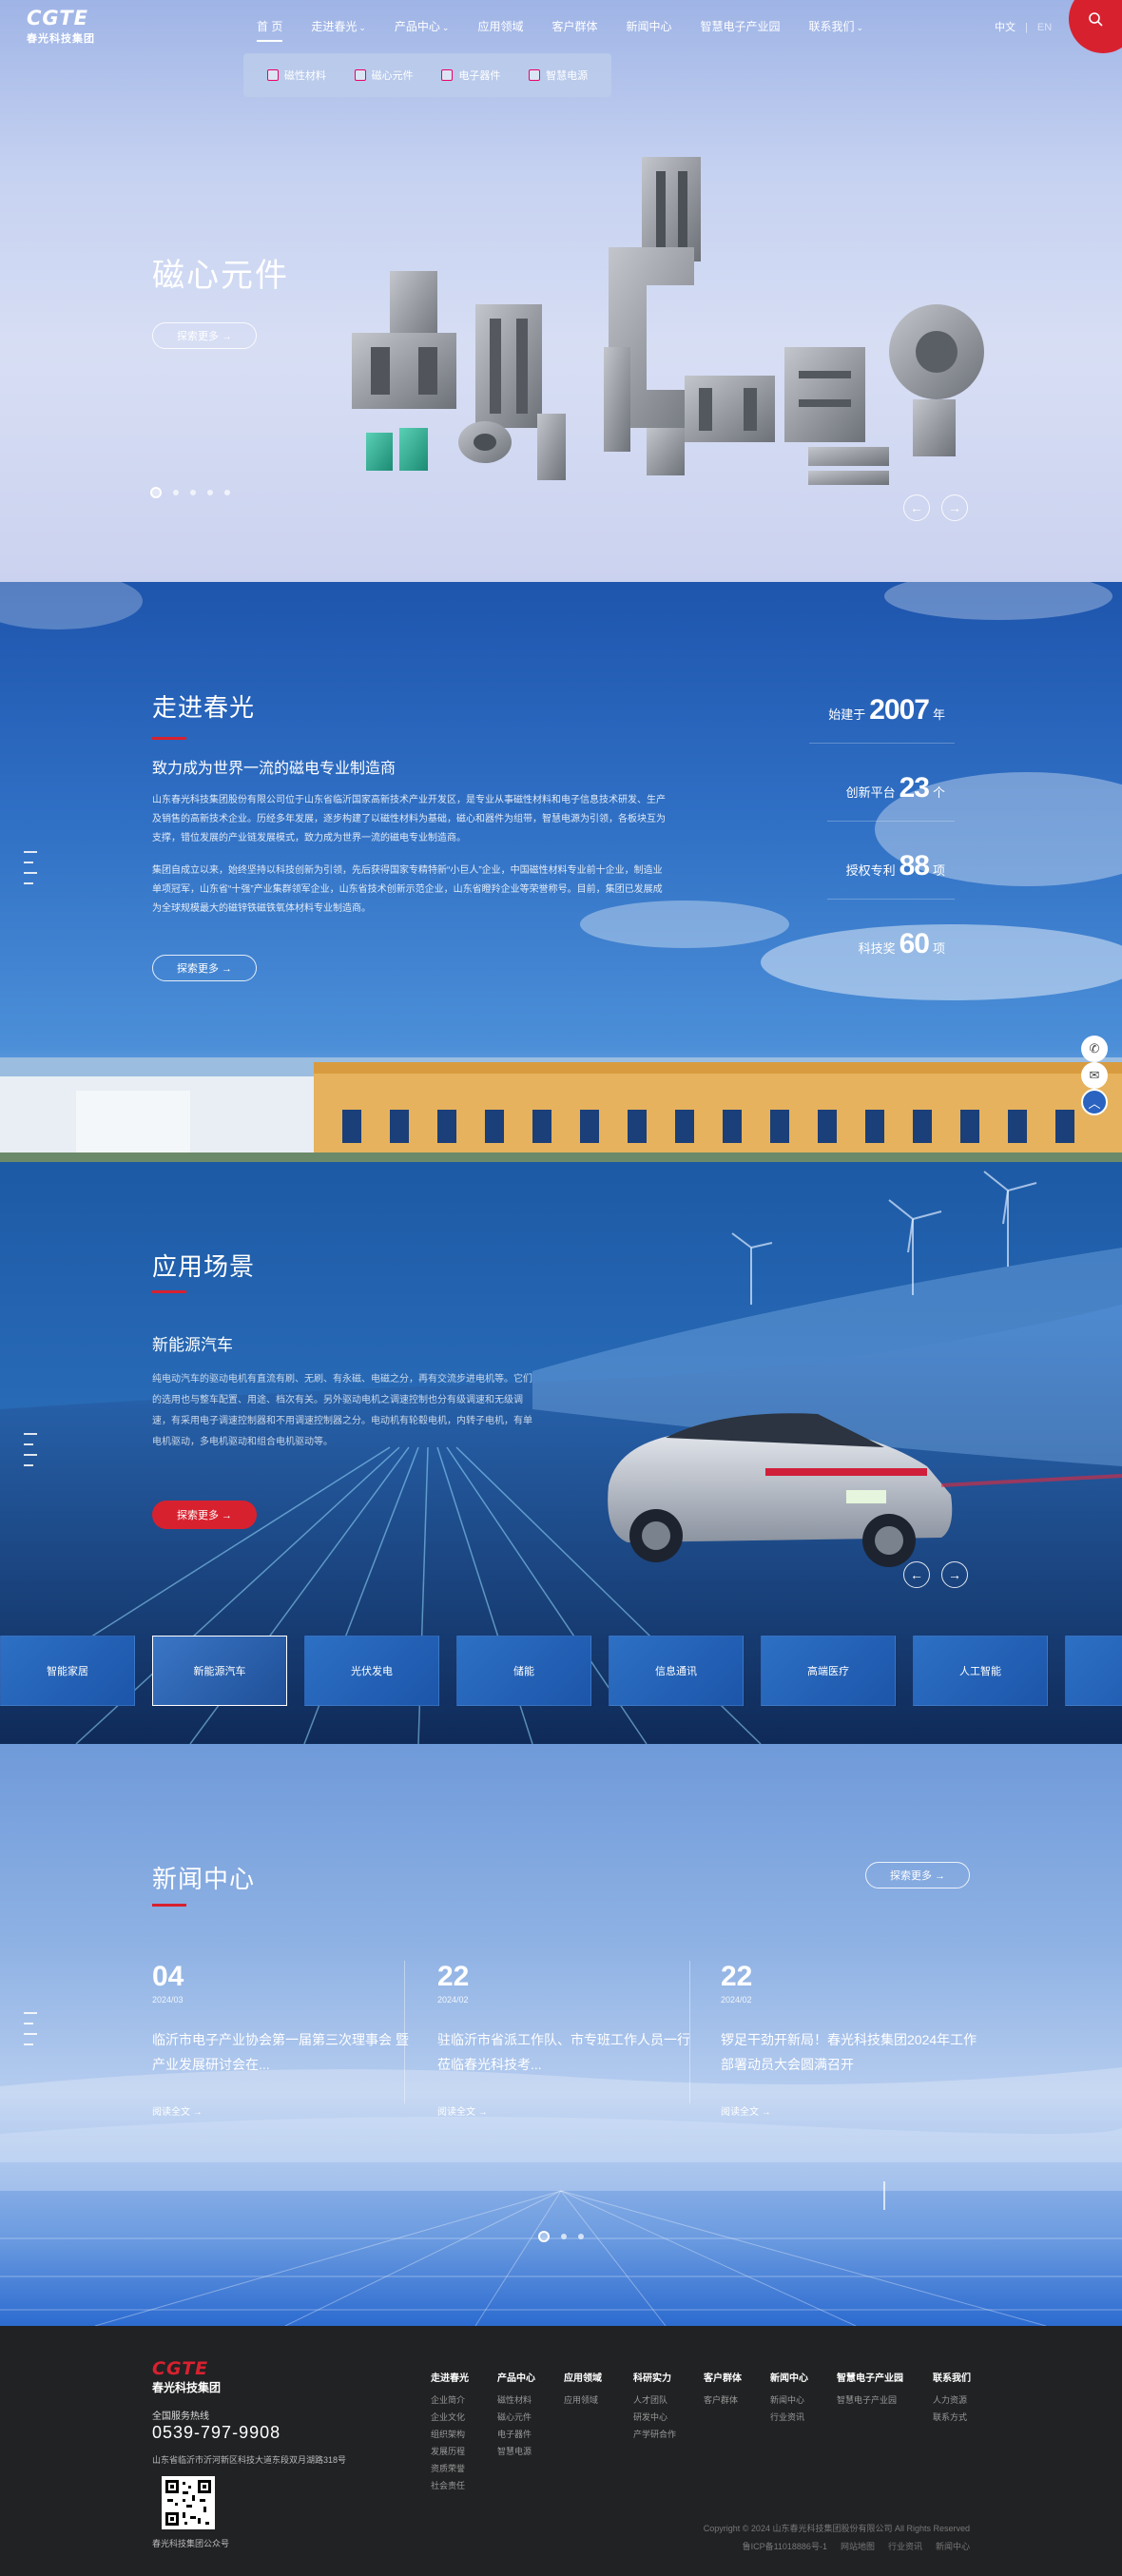 Image resolution: width=1122 pixels, height=2576 pixels. Describe the element at coordinates (62, 27) in the screenshot. I see `site-logo: CGTE 春光科技集团` at that location.